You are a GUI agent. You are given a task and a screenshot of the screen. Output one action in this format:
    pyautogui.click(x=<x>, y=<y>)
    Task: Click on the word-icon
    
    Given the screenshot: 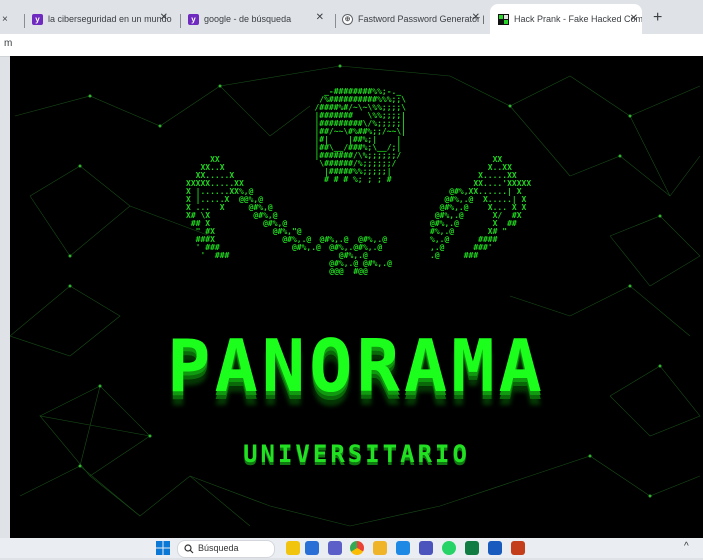 What is the action you would take?
    pyautogui.click(x=495, y=548)
    